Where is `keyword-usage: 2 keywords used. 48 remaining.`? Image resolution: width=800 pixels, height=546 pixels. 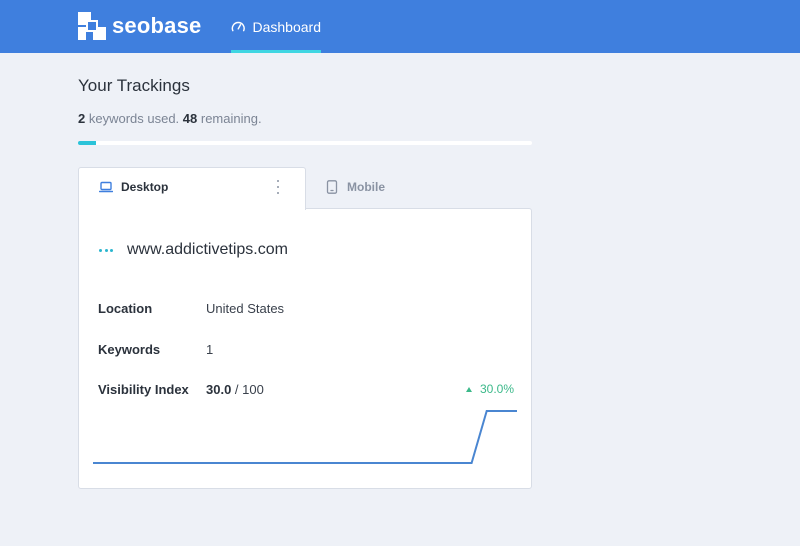 keyword-usage: 2 keywords used. 48 remaining. is located at coordinates (170, 118).